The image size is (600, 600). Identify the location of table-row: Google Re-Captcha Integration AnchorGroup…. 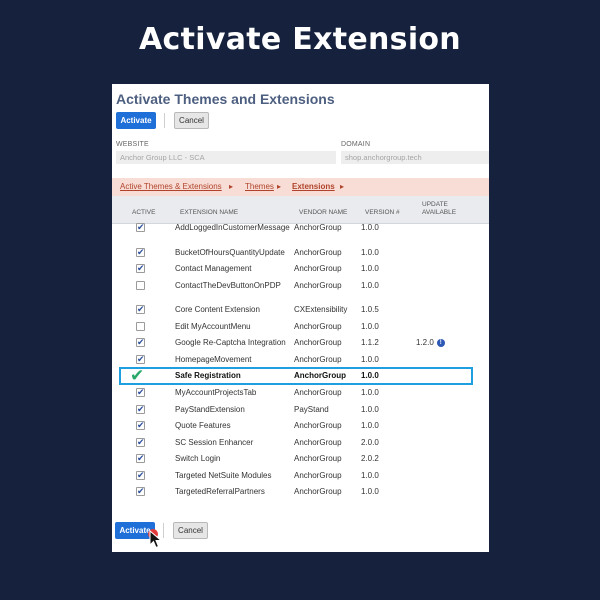
(300, 343).